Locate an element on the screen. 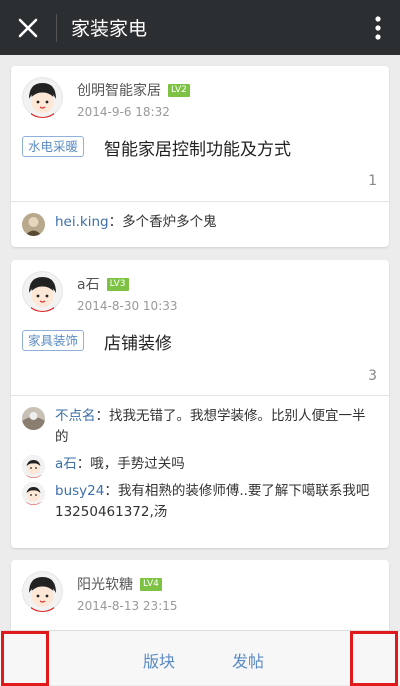 The height and width of the screenshot is (686, 400). more-button is located at coordinates (378, 27).